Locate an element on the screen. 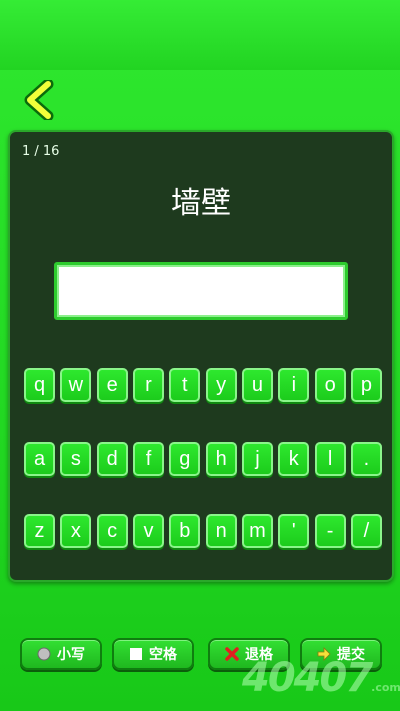 The width and height of the screenshot is (400, 711). keyboard-row-3: z x c v b n m ' - / is located at coordinates (203, 531).